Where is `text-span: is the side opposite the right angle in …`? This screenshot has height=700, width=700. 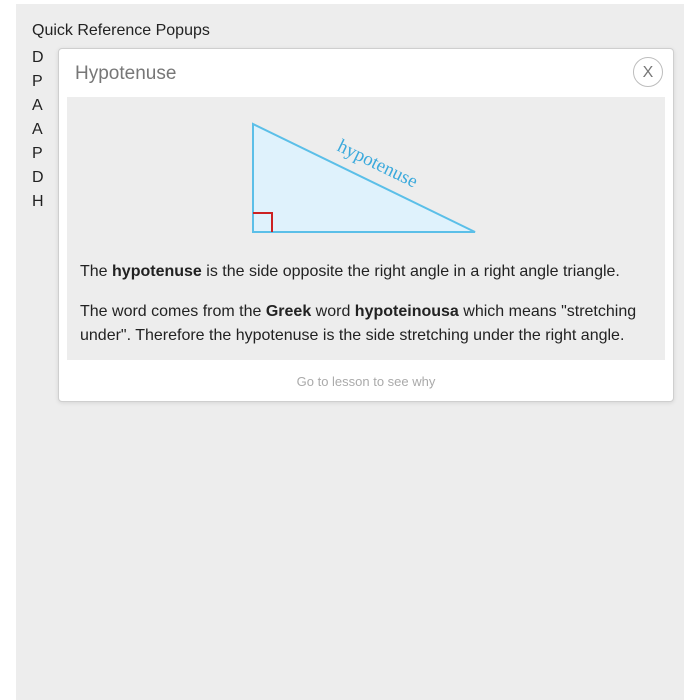 text-span: is the side opposite the right angle in … is located at coordinates (410, 271).